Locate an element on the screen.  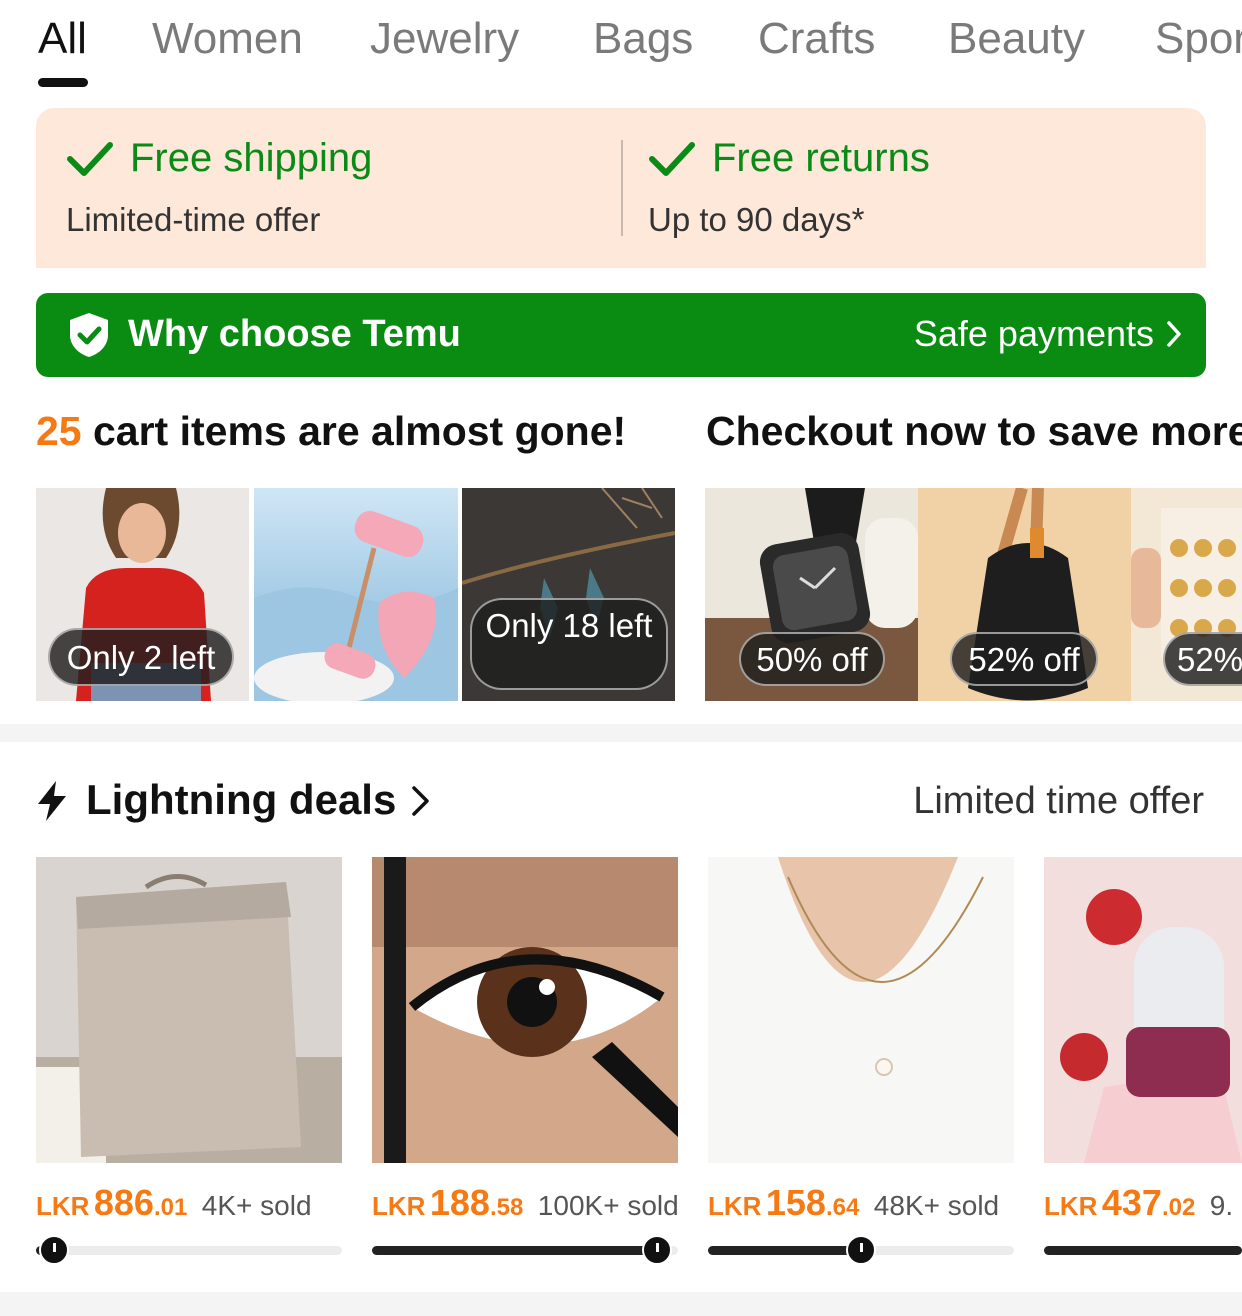
tab-jewelry: Jewelry is located at coordinates (444, 39).